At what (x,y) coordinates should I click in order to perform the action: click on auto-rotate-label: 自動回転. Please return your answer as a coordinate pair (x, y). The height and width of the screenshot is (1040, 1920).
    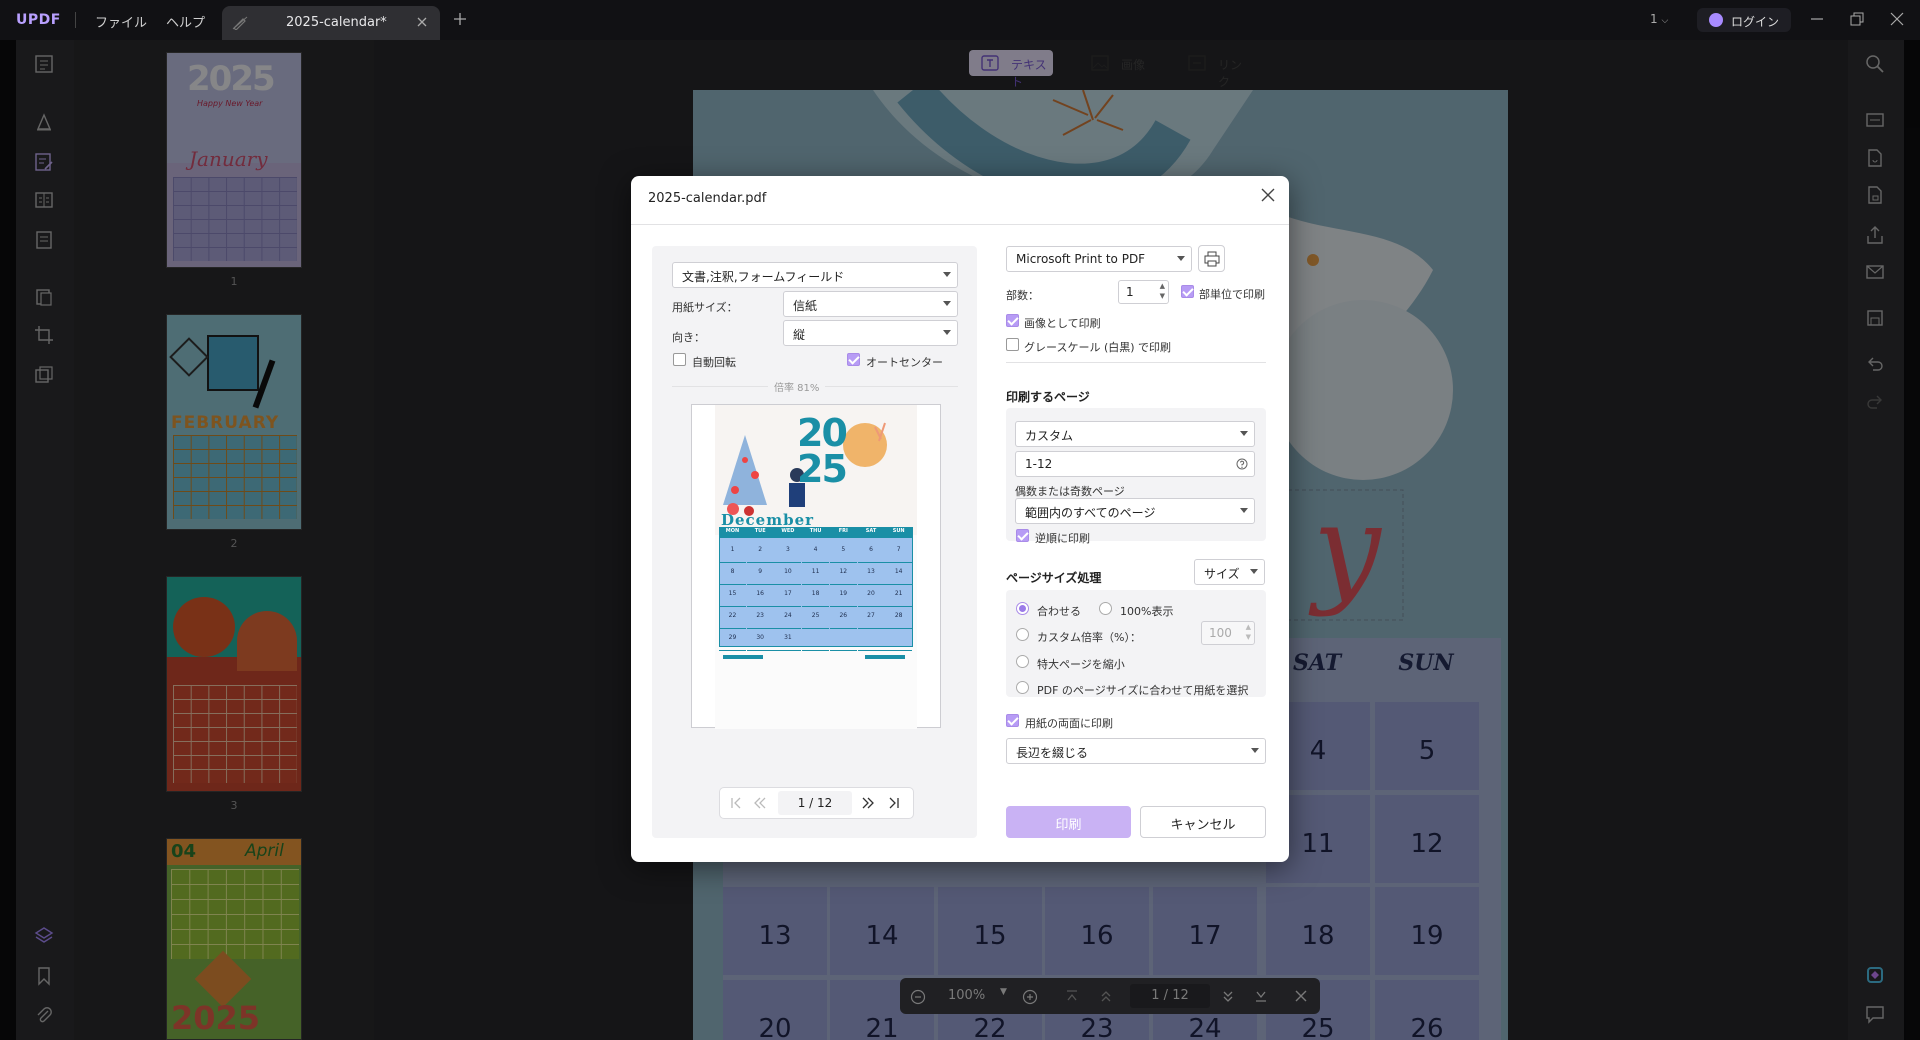
    Looking at the image, I should click on (714, 362).